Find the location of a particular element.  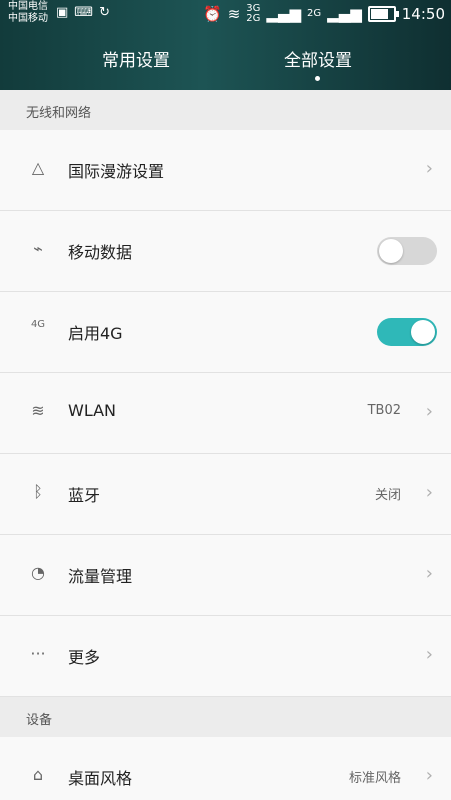

carrier-1: 中国电信 is located at coordinates (28, 6).